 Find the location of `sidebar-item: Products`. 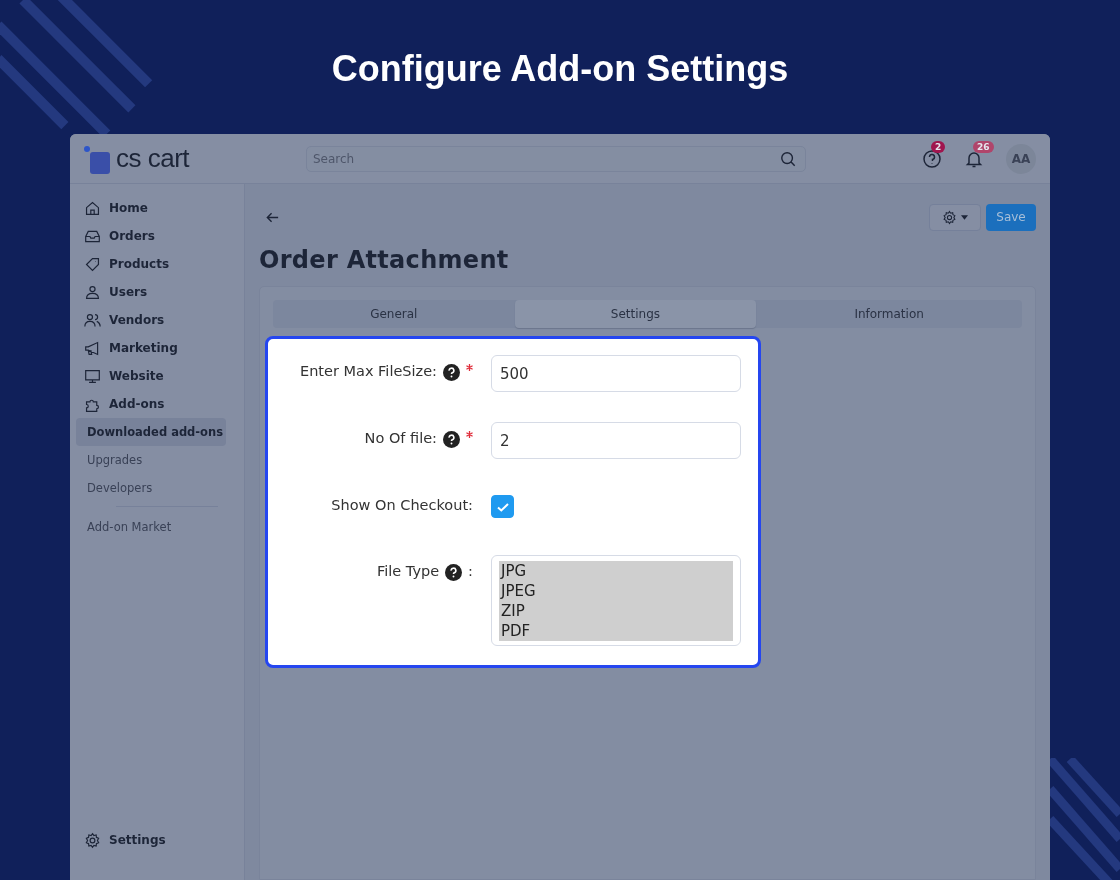

sidebar-item: Products is located at coordinates (139, 264).